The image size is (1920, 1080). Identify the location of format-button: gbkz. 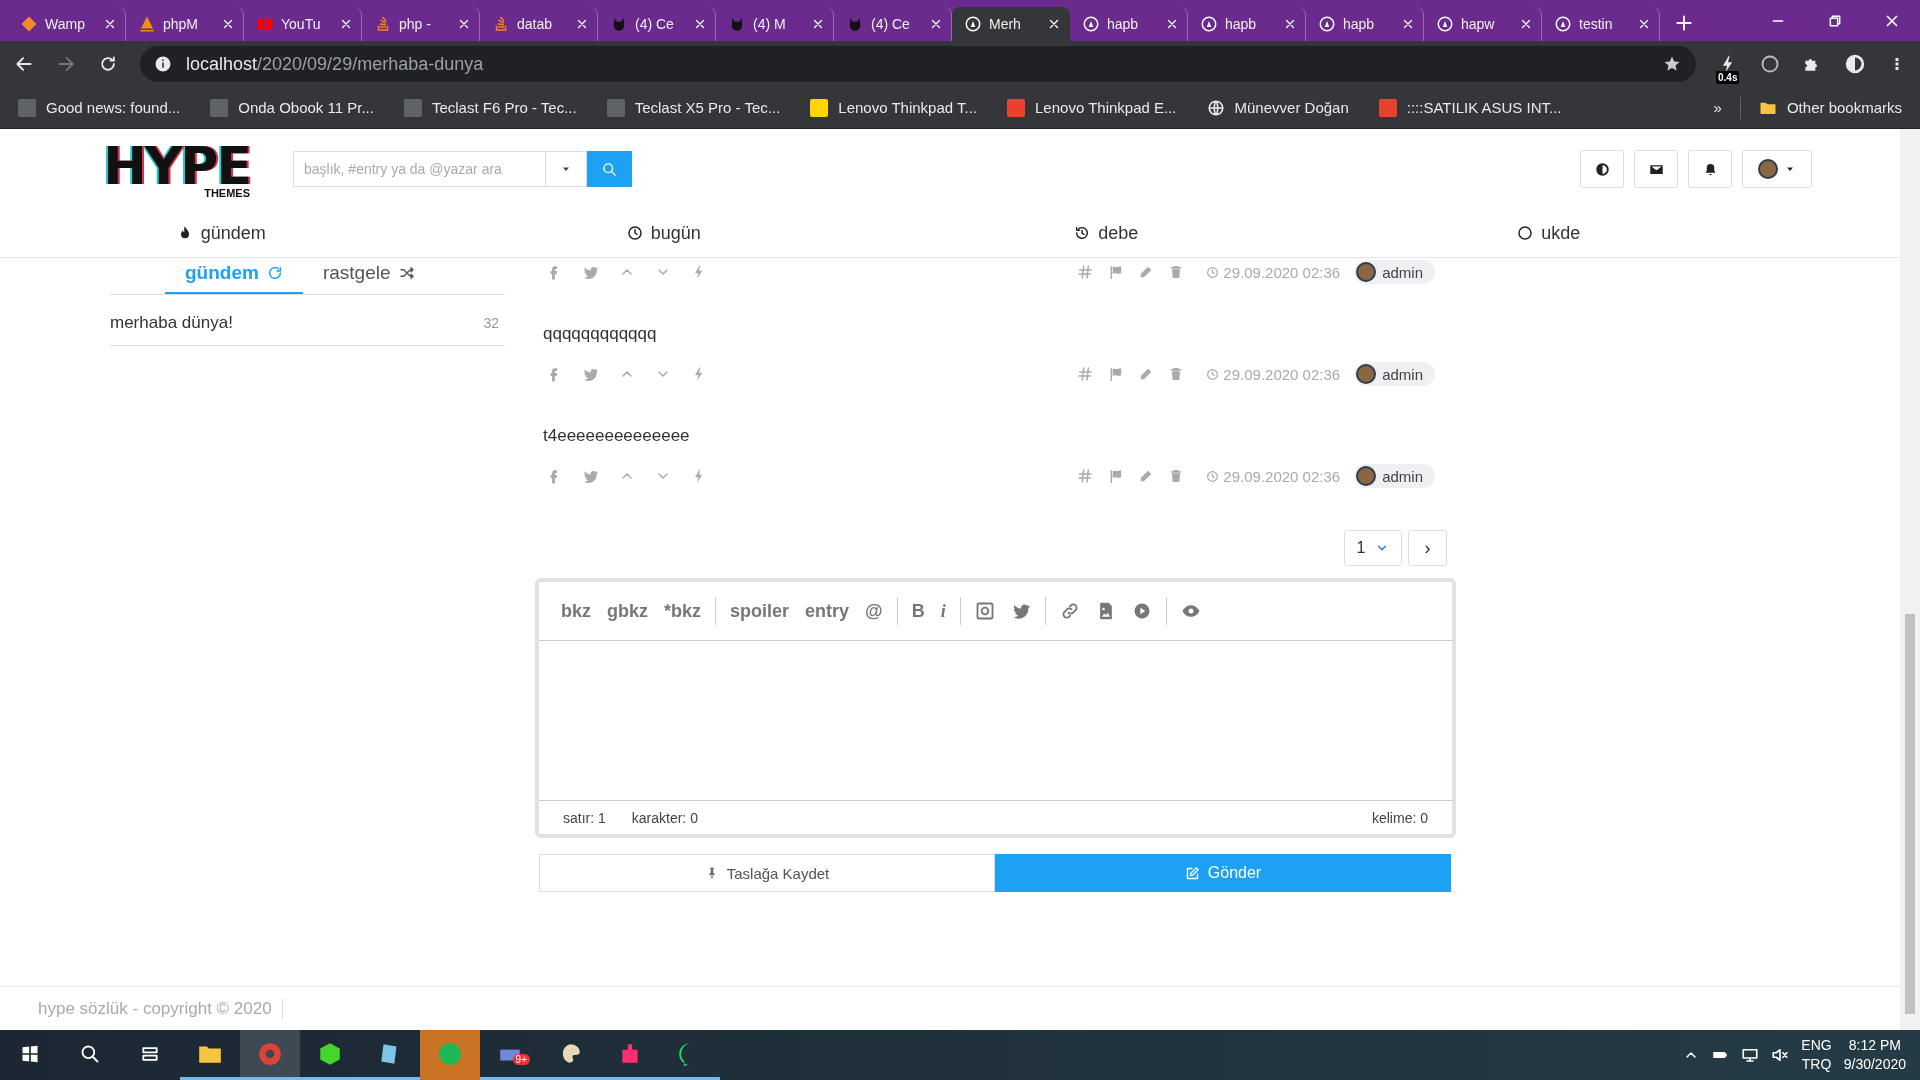
(628, 611).